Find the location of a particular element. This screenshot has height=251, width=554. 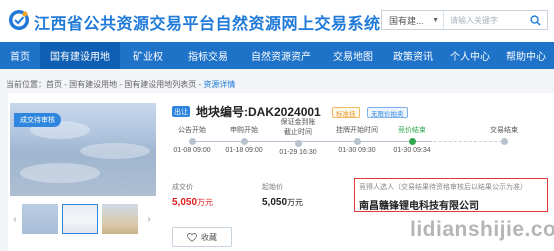

timeline-step-label: 申购开始 is located at coordinates (244, 130).